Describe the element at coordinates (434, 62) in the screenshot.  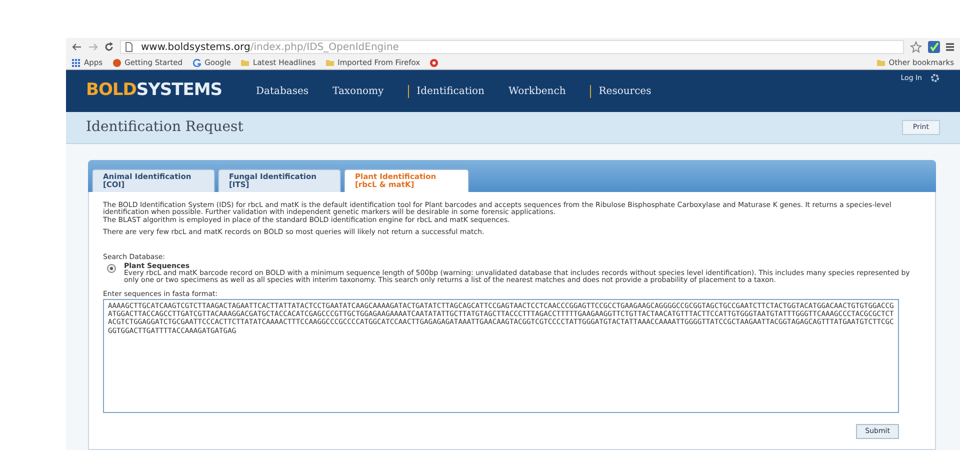
I see `circle-icon` at that location.